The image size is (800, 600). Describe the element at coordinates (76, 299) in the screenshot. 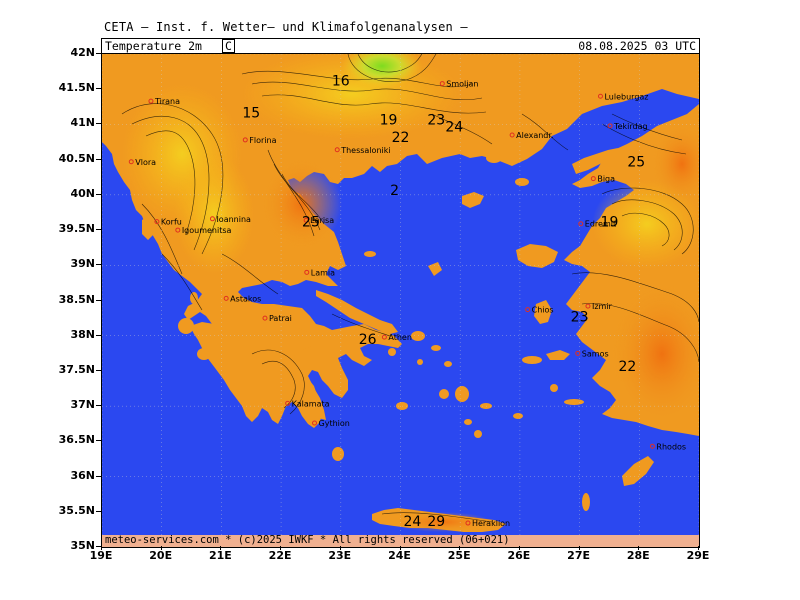

I see `latitude-label: 38.5N` at that location.